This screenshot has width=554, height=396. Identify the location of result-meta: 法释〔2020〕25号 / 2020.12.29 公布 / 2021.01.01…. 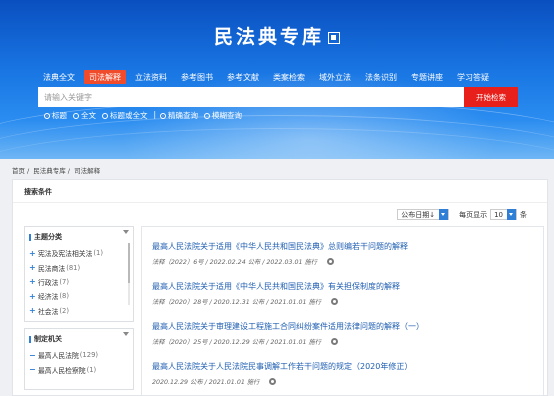
(288, 341).